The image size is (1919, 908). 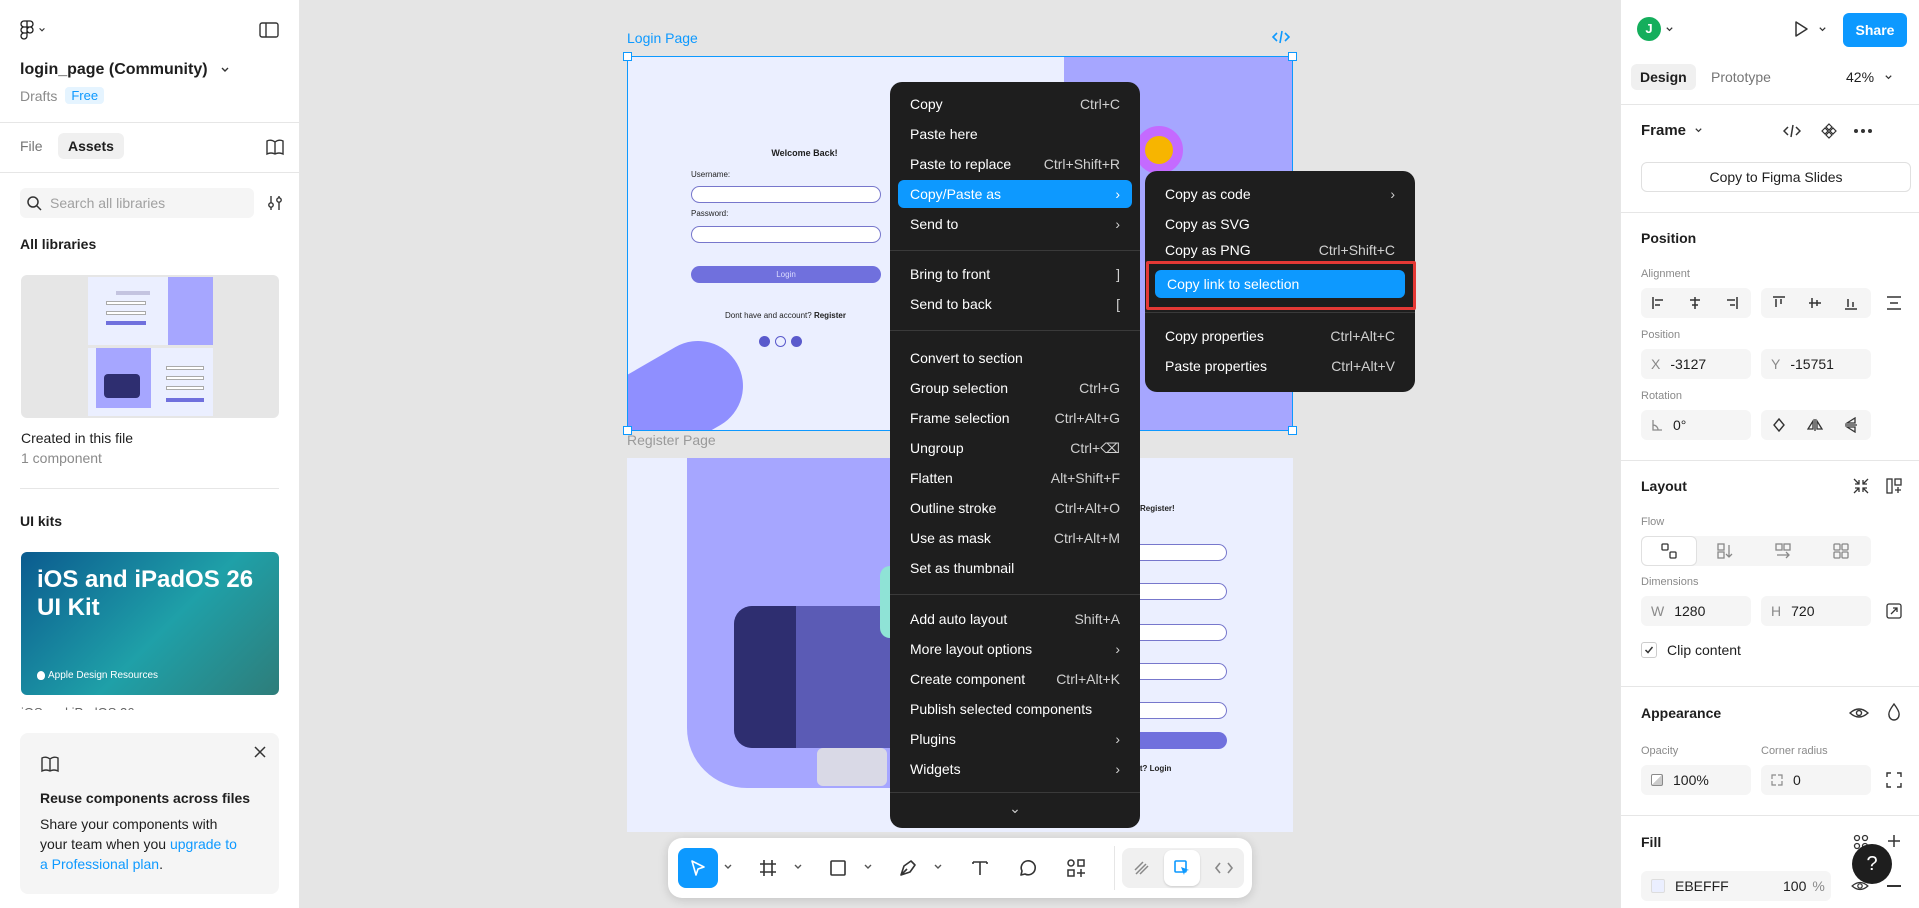 I want to click on text-tool-icon, so click(x=980, y=868).